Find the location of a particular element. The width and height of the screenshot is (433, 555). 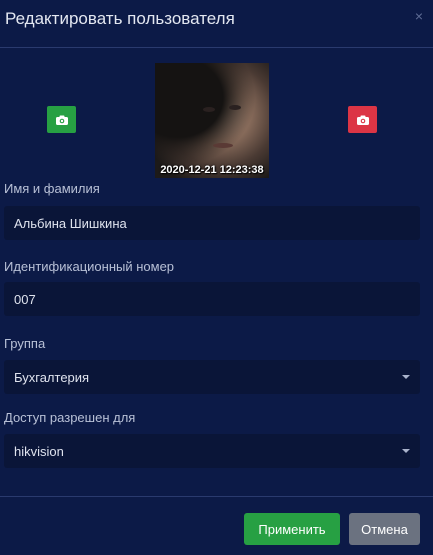

delete-photo-button is located at coordinates (362, 119).